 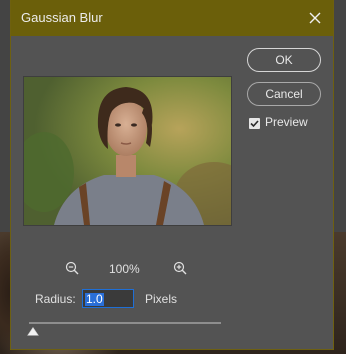 What do you see at coordinates (284, 60) in the screenshot?
I see `ok-button: OK` at bounding box center [284, 60].